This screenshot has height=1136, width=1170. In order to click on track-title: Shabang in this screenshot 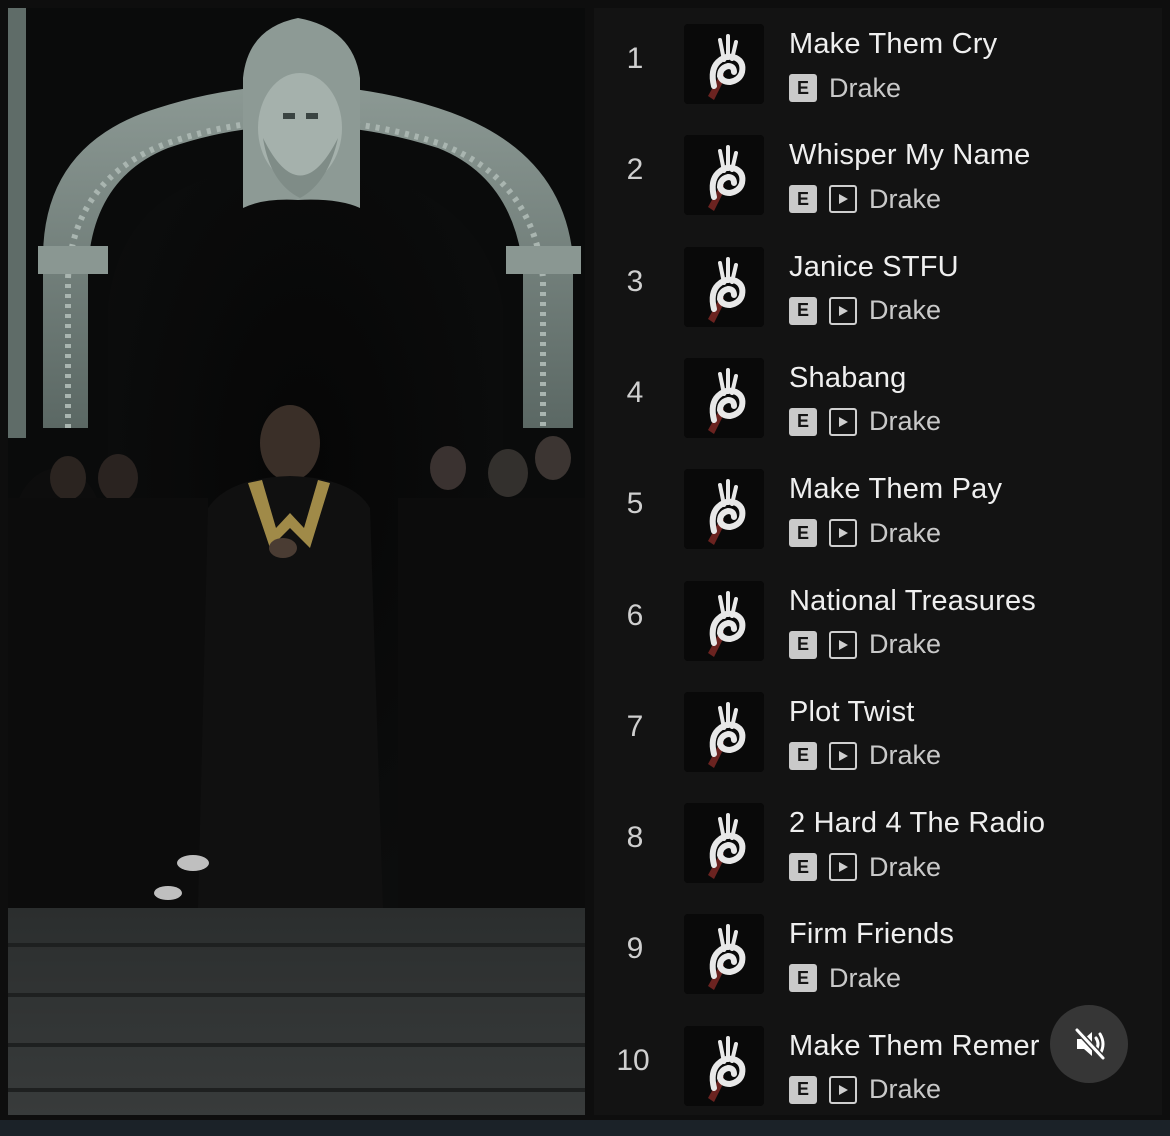, I will do `click(848, 377)`.